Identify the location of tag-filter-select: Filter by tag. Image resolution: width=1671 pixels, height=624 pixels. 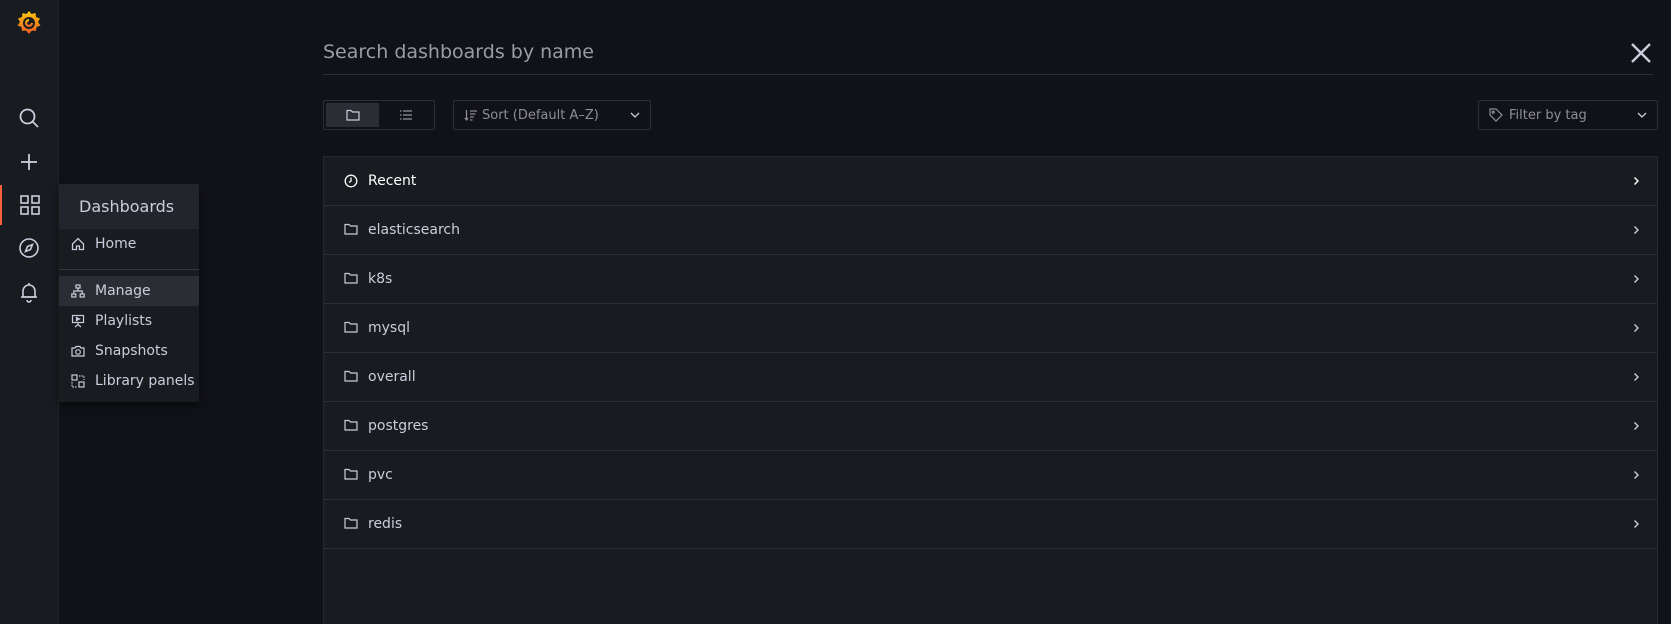
(1568, 115).